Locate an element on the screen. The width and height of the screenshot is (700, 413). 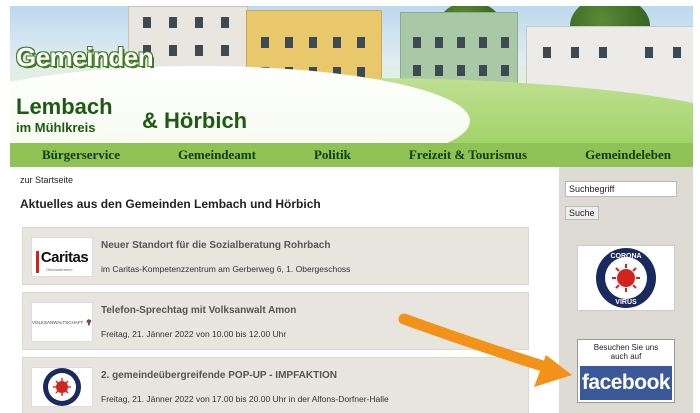
corona-virus-icon is located at coordinates (62, 387).